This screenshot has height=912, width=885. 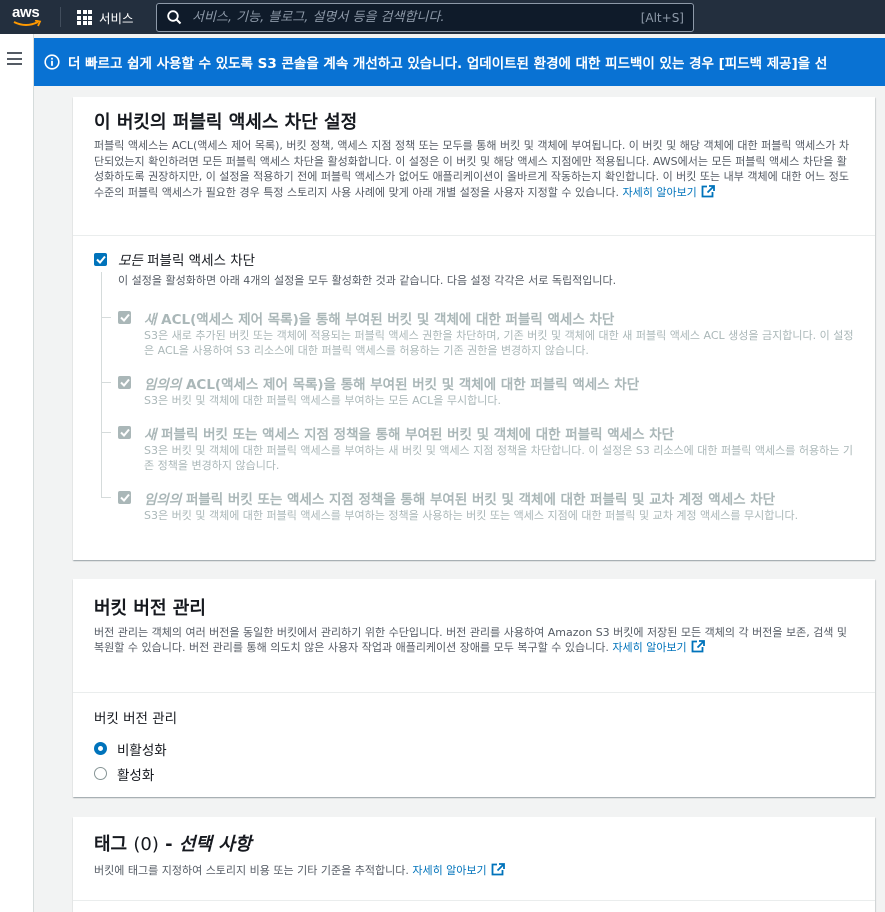 What do you see at coordinates (474, 748) in the screenshot?
I see `radio-disable: 비활성화` at bounding box center [474, 748].